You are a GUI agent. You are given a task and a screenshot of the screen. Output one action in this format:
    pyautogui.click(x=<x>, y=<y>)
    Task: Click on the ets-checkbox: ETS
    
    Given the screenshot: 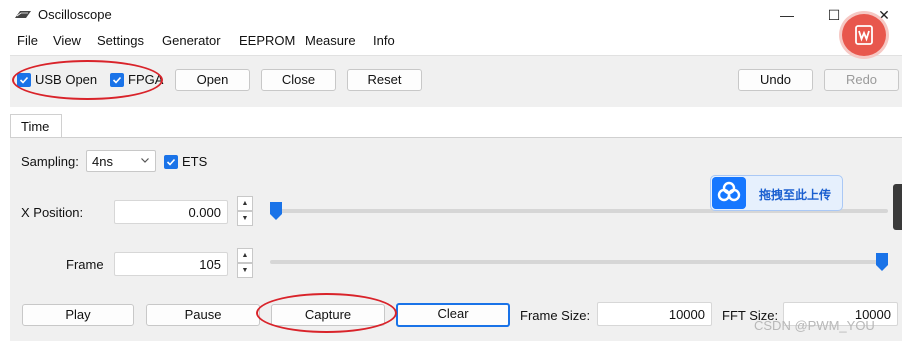 What is the action you would take?
    pyautogui.click(x=185, y=161)
    